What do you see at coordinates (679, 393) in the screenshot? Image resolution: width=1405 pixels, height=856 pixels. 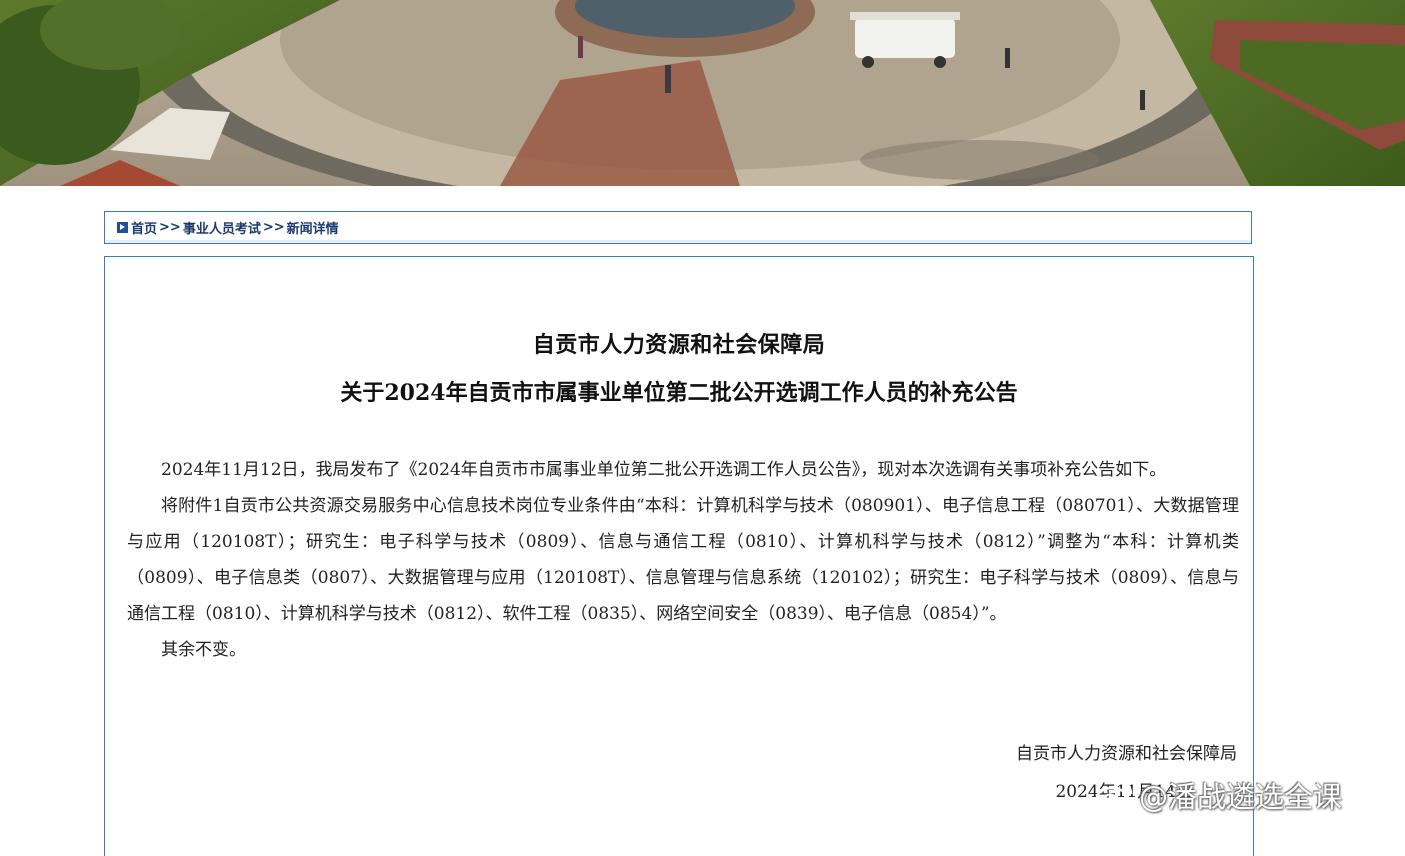 I see `article-title-main: 关于2024年自贡市市属事业单位第二批公开选调工作人员的补充公告` at bounding box center [679, 393].